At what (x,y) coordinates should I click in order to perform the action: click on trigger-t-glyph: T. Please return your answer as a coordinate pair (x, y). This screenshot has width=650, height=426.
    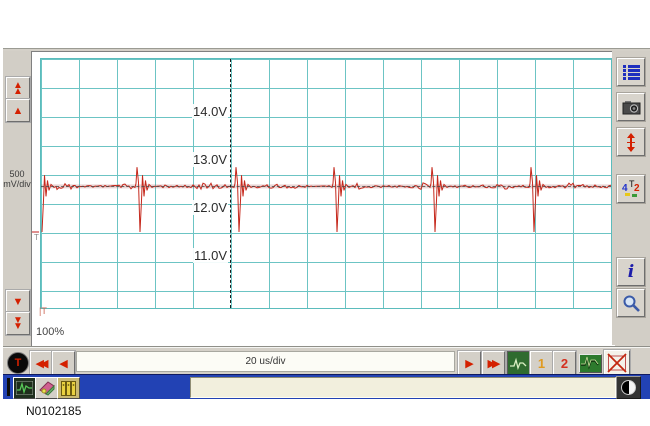
    Looking at the image, I should click on (18, 363).